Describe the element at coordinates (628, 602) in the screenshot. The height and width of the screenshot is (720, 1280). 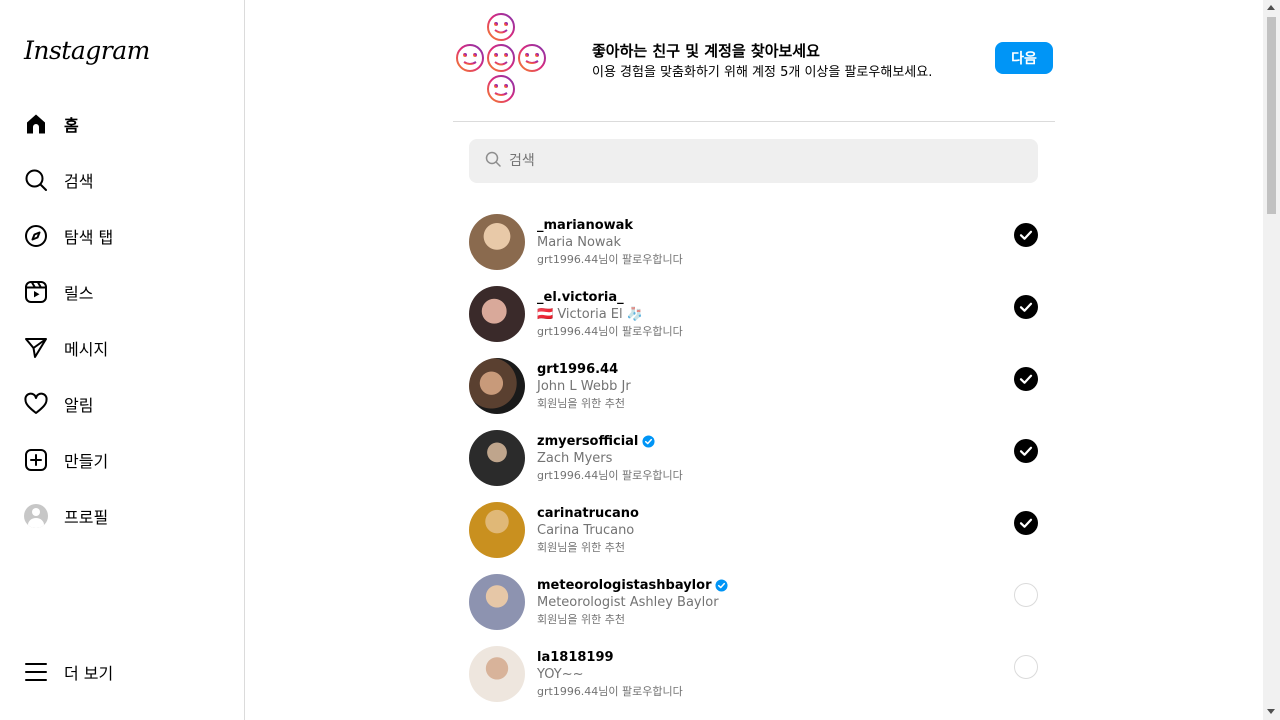
I see `full-name: Meteorologist Ashley Baylor` at that location.